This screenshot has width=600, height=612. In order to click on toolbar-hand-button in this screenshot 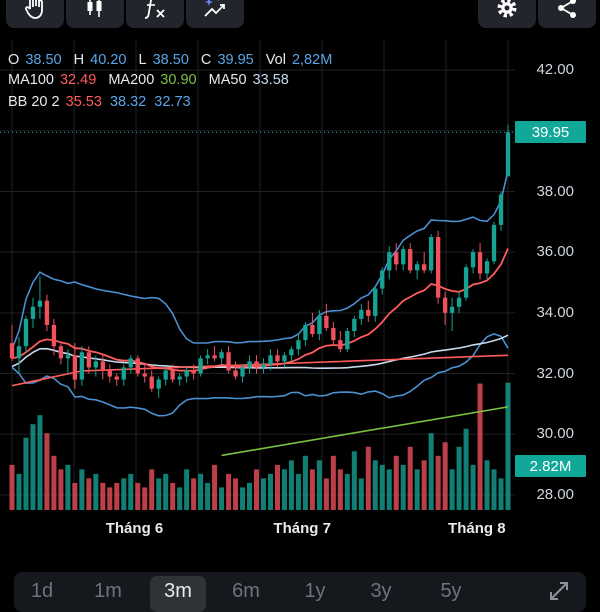, I will do `click(35, 14)`.